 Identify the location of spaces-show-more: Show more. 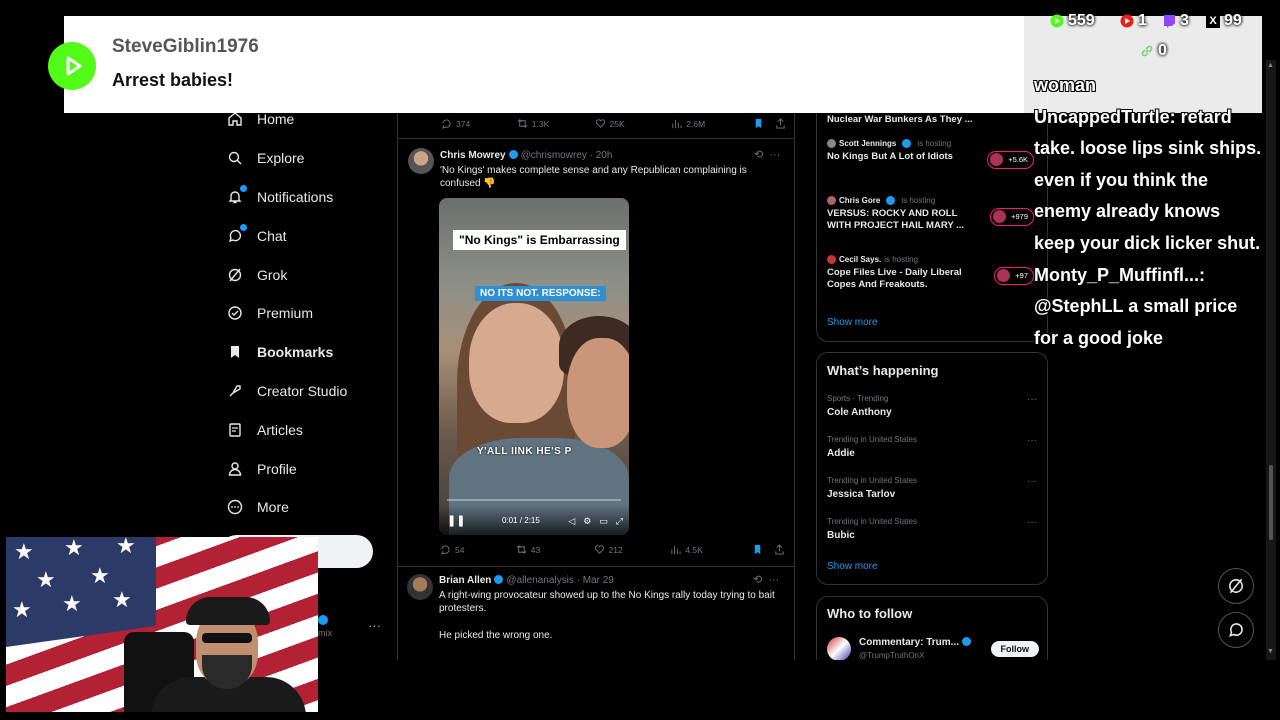
(852, 322).